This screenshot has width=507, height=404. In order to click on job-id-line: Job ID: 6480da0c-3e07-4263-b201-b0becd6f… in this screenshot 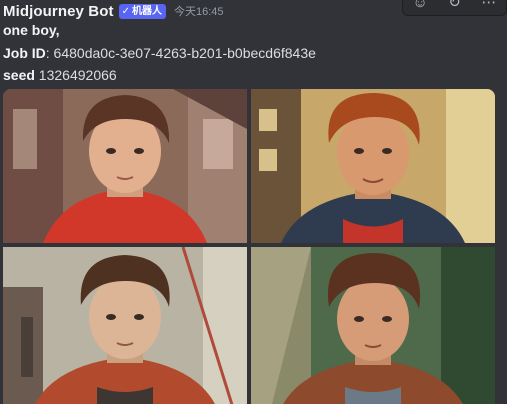, I will do `click(159, 53)`.